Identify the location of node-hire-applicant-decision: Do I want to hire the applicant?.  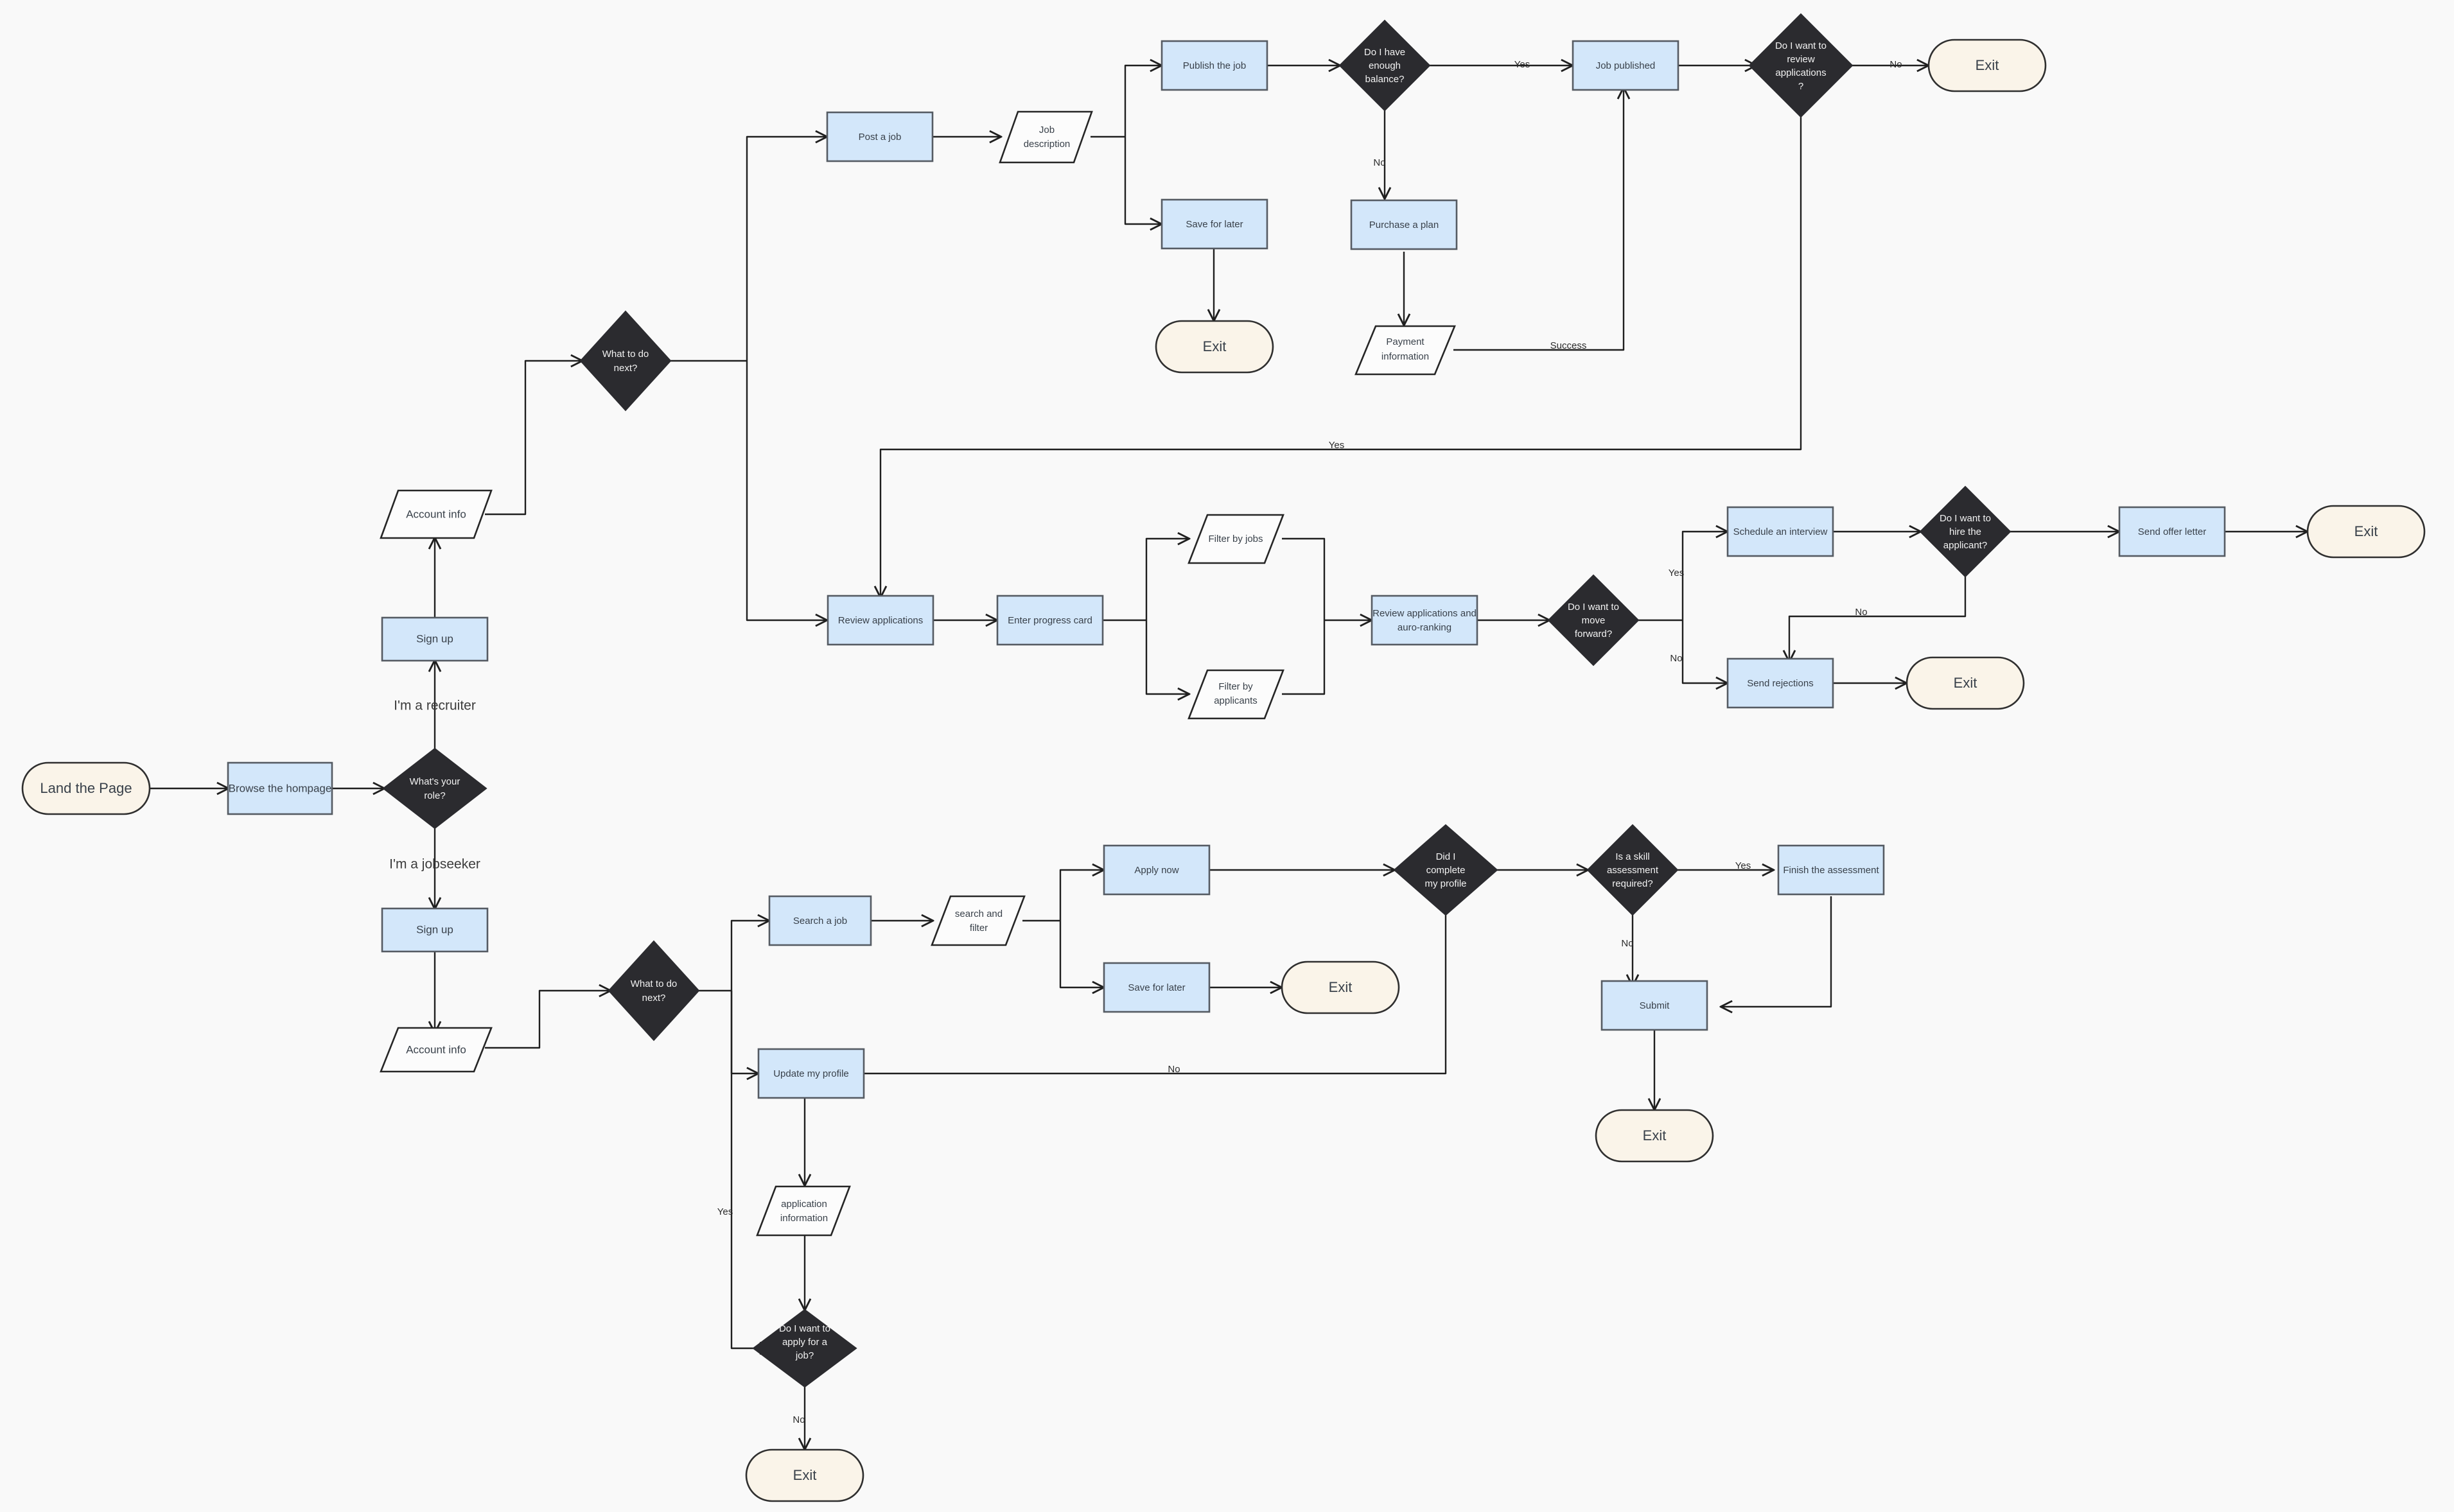
(1965, 531).